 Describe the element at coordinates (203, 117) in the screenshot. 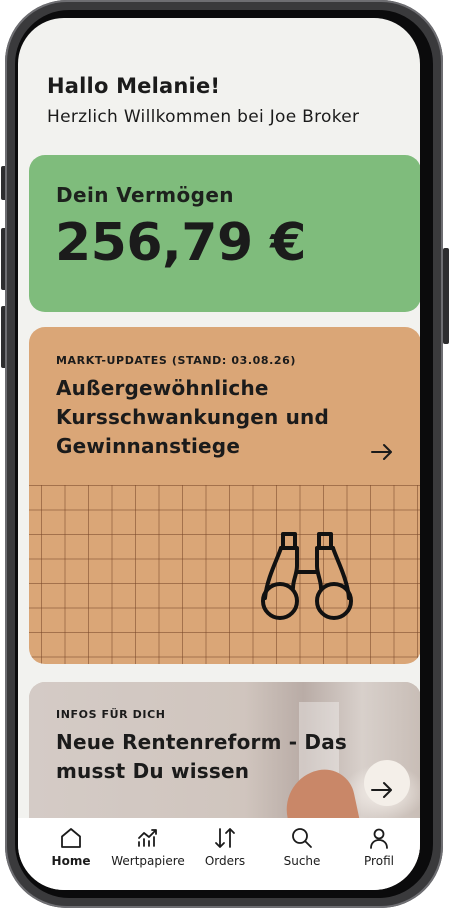

I see `greeting-subtitle: Herzlich Willkommen bei Joe Broker` at that location.